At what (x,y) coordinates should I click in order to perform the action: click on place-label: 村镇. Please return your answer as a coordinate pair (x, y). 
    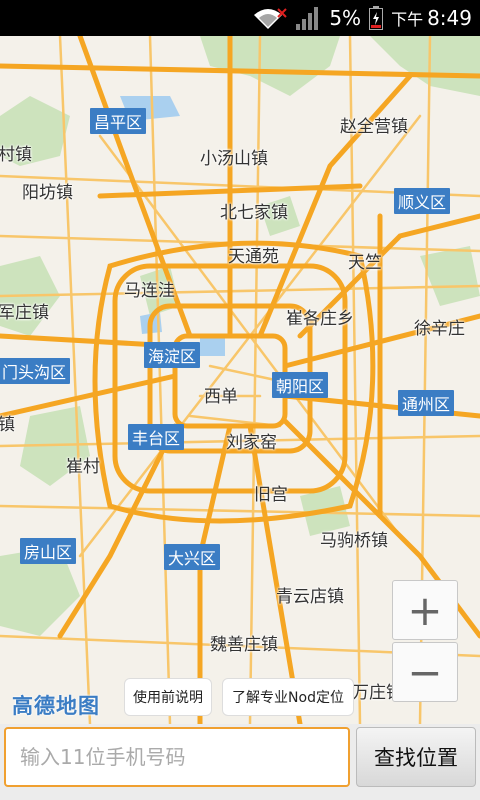
    Looking at the image, I should click on (16, 155).